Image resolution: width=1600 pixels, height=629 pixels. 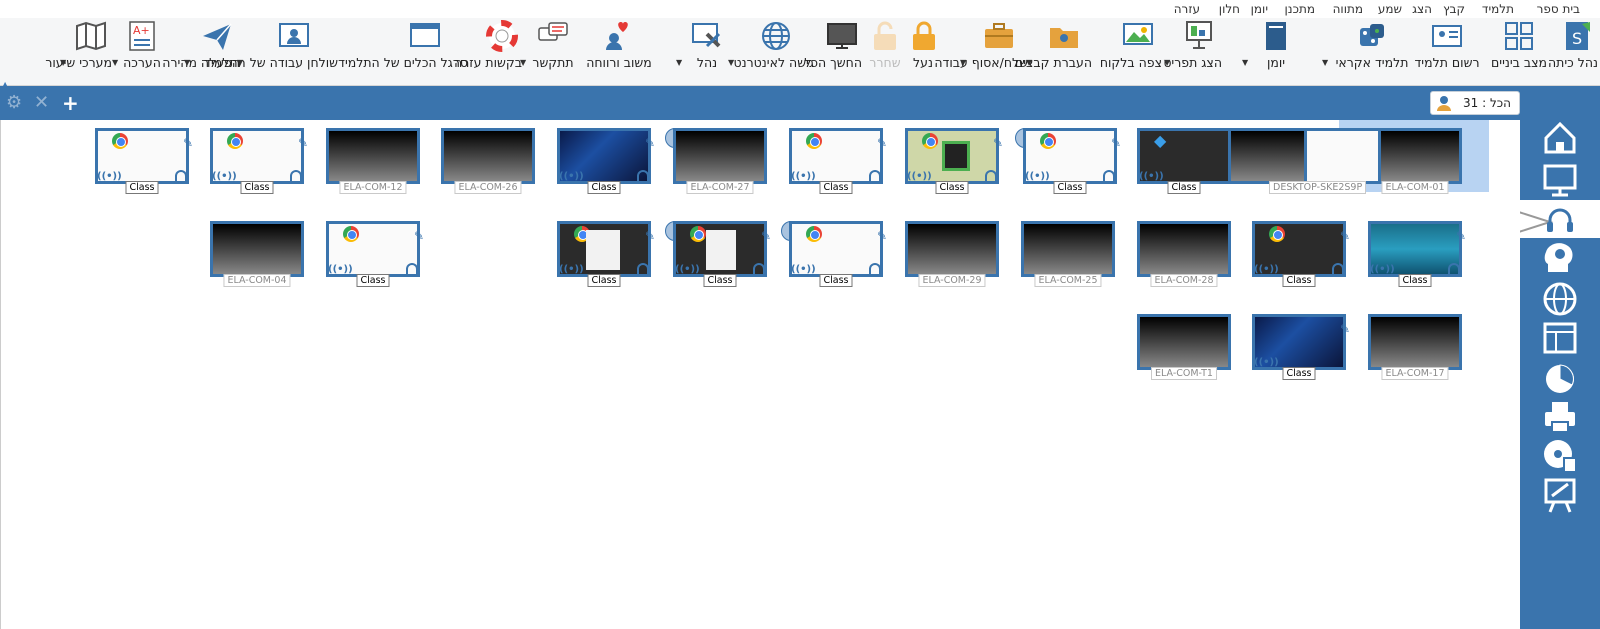 I want to click on chat-button: תתקשר, so click(x=553, y=45).